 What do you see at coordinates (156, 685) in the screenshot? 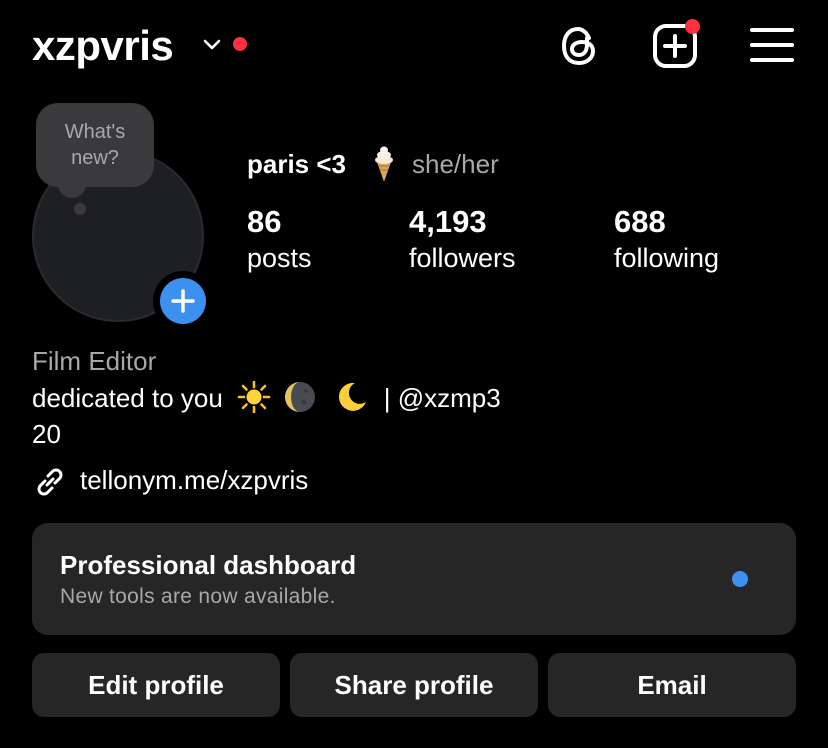
I see `edit-profile-button: Edit profile` at bounding box center [156, 685].